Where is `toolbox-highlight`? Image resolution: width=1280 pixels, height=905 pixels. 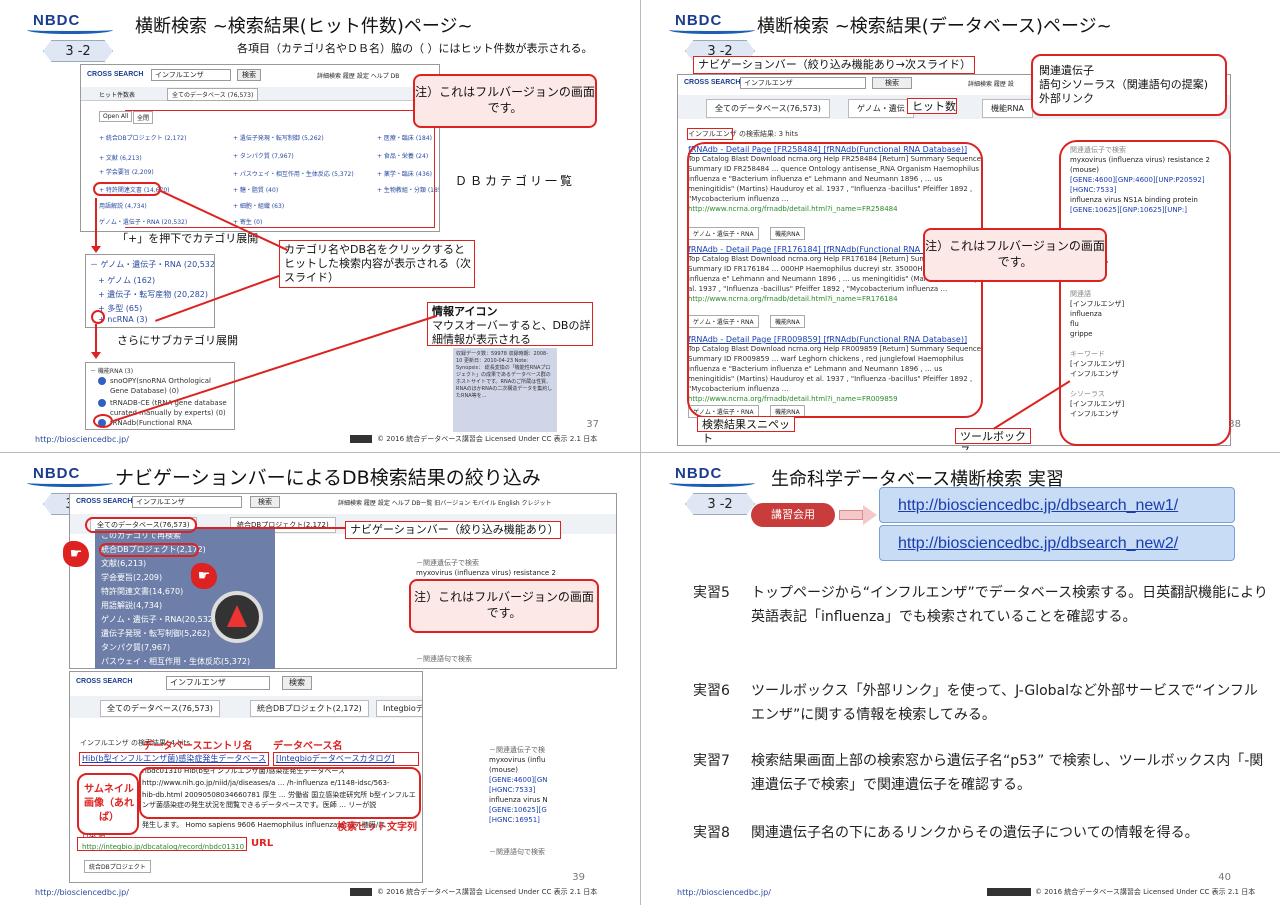 toolbox-highlight is located at coordinates (1145, 293).